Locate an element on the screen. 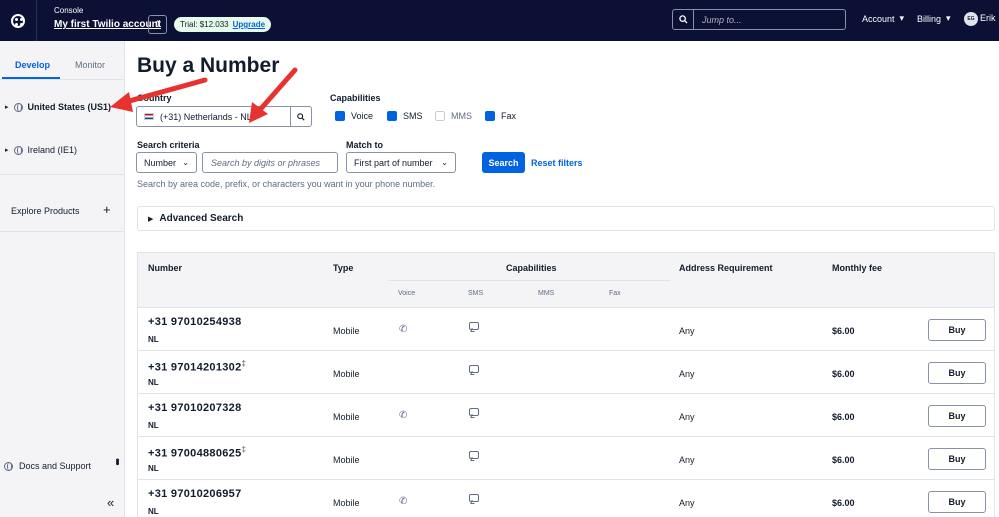  docs-and-support-link: Docs and Support is located at coordinates (47, 466).